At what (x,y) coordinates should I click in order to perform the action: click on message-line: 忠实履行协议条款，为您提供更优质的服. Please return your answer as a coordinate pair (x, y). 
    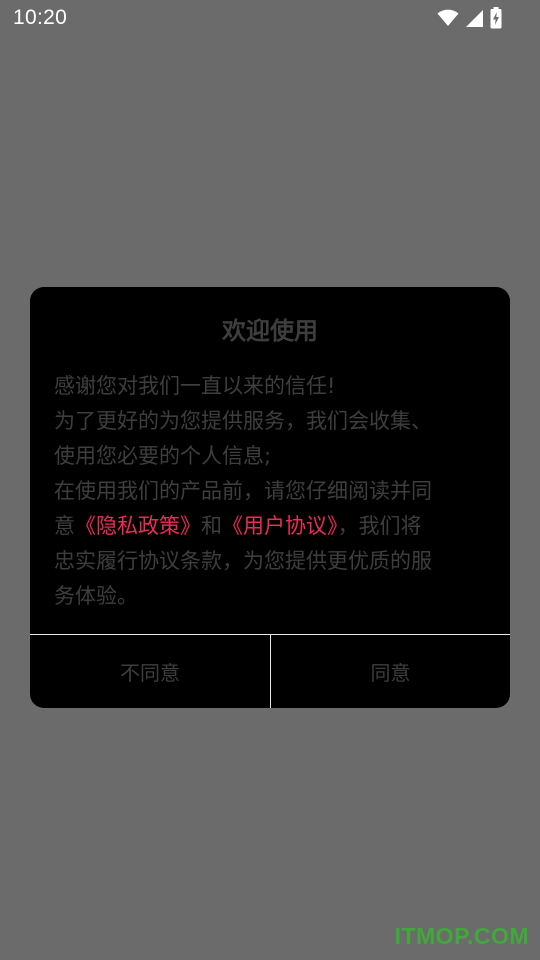
    Looking at the image, I should click on (243, 561).